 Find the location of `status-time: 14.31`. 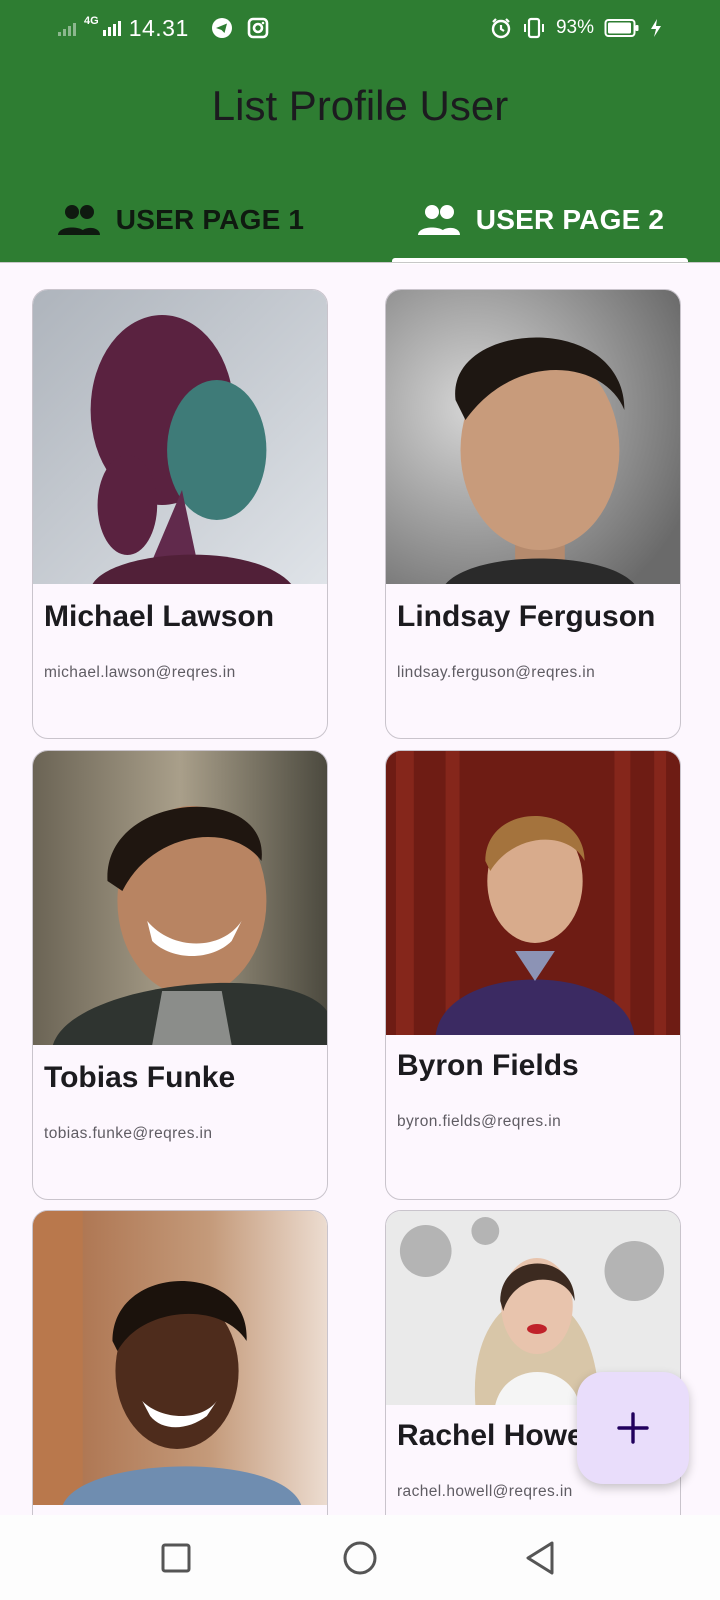

status-time: 14.31 is located at coordinates (158, 27).